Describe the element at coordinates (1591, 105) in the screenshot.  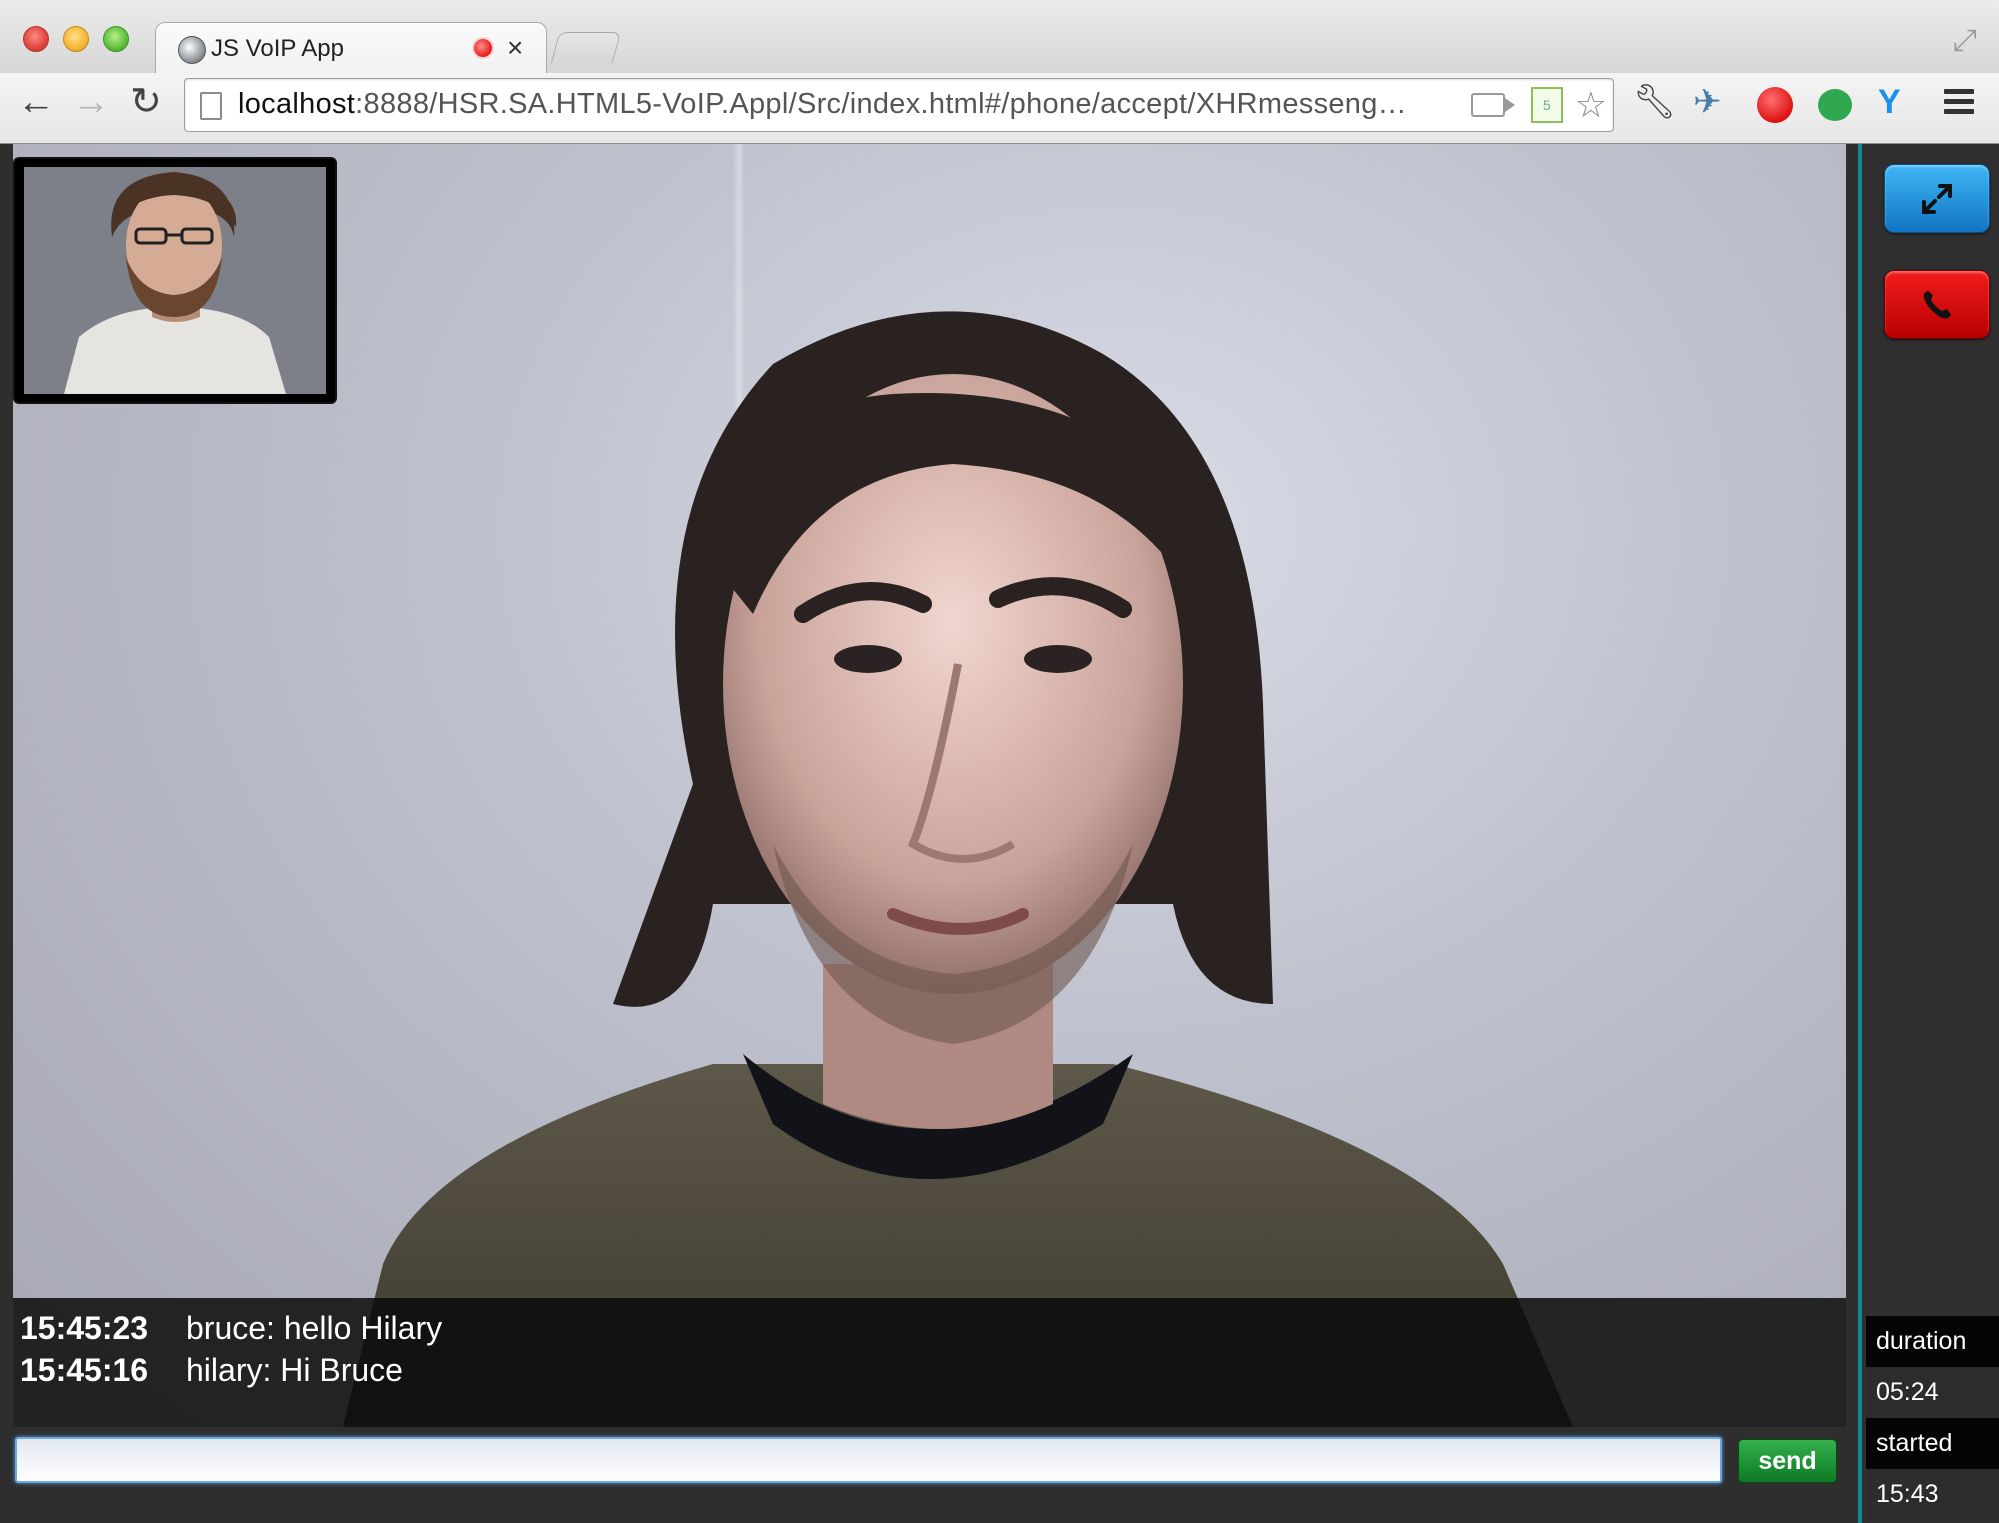
I see `star-icon: ☆` at that location.